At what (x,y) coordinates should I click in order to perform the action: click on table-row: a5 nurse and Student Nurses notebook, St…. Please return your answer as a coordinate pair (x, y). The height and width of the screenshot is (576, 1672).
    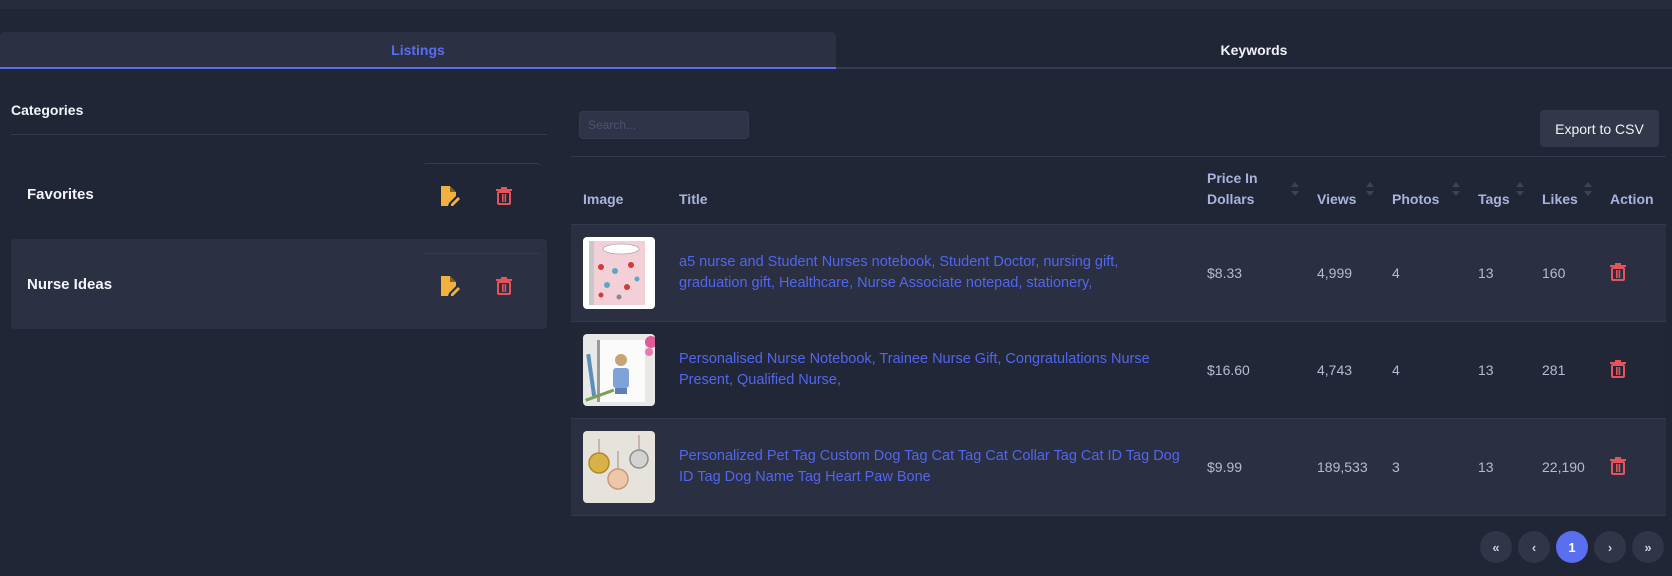
    Looking at the image, I should click on (1118, 273).